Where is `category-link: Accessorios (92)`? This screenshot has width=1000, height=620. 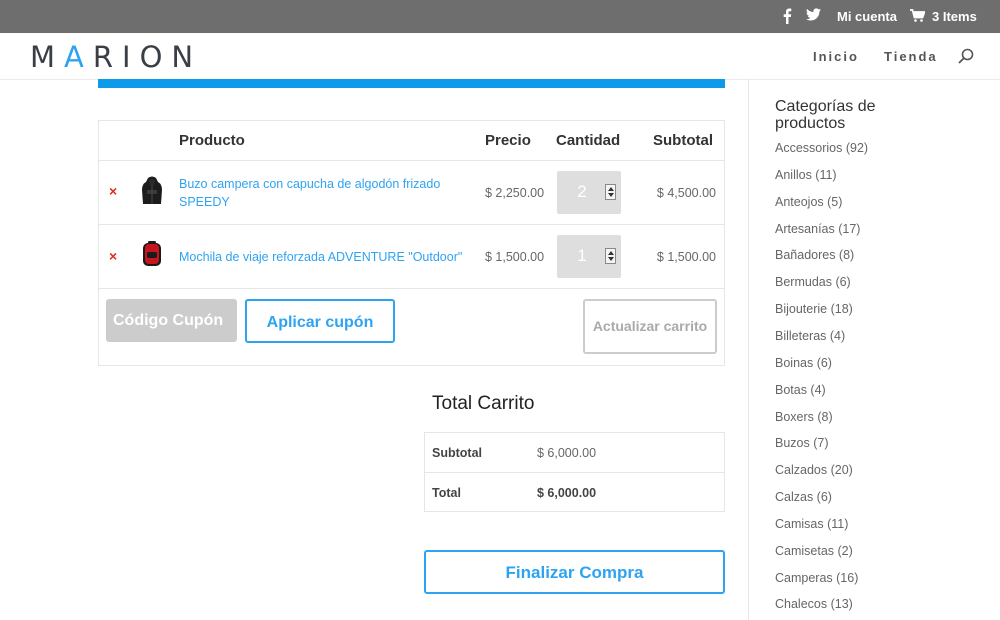
category-link: Accessorios (92) is located at coordinates (821, 148).